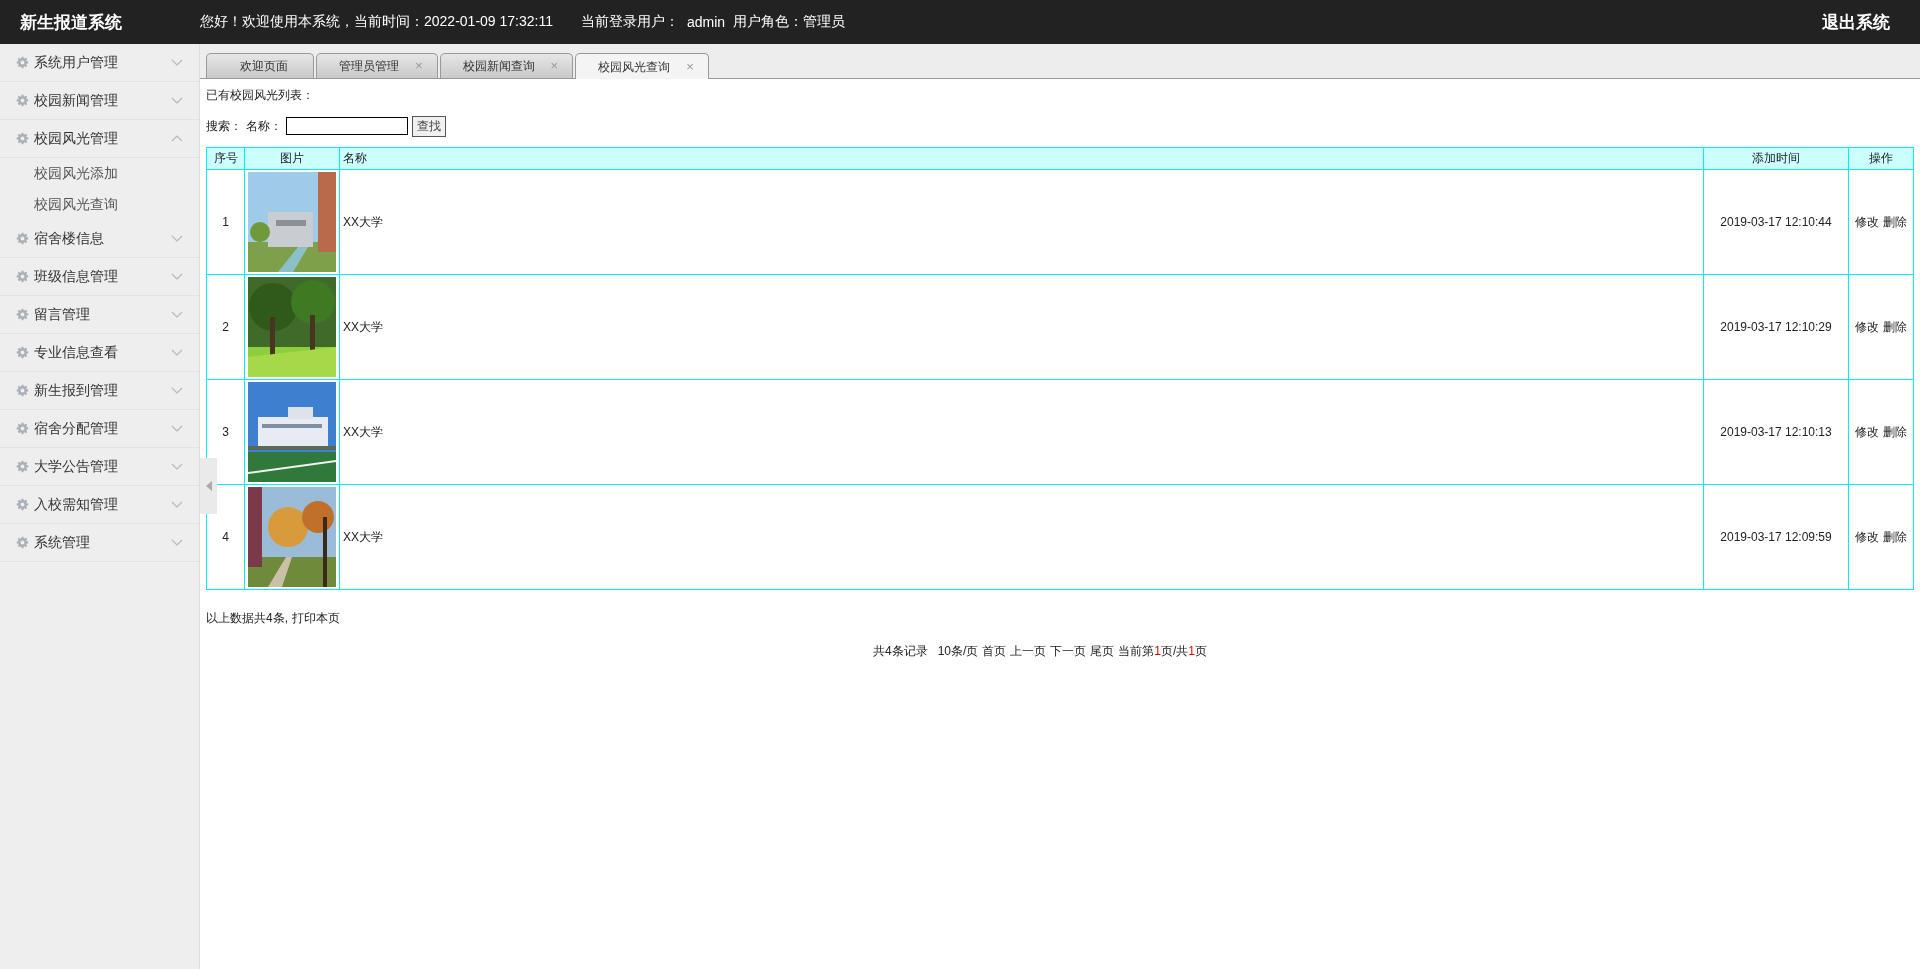  I want to click on welcome-text: 您好！欢迎使用本系统，当前时间：2022-01-09 17:32:11, so click(376, 22).